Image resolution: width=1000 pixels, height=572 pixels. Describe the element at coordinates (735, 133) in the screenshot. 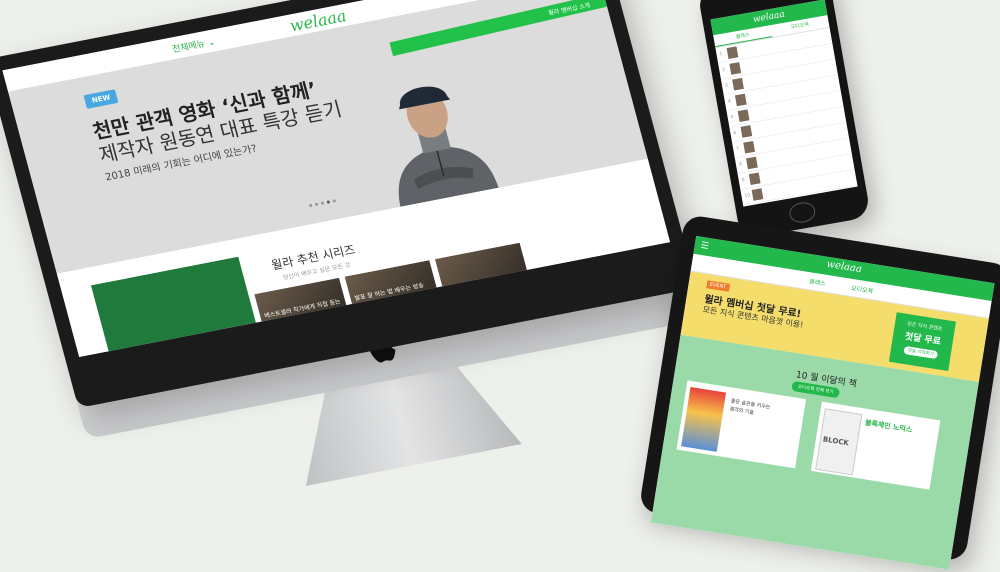

I see `rank-number: 6` at that location.